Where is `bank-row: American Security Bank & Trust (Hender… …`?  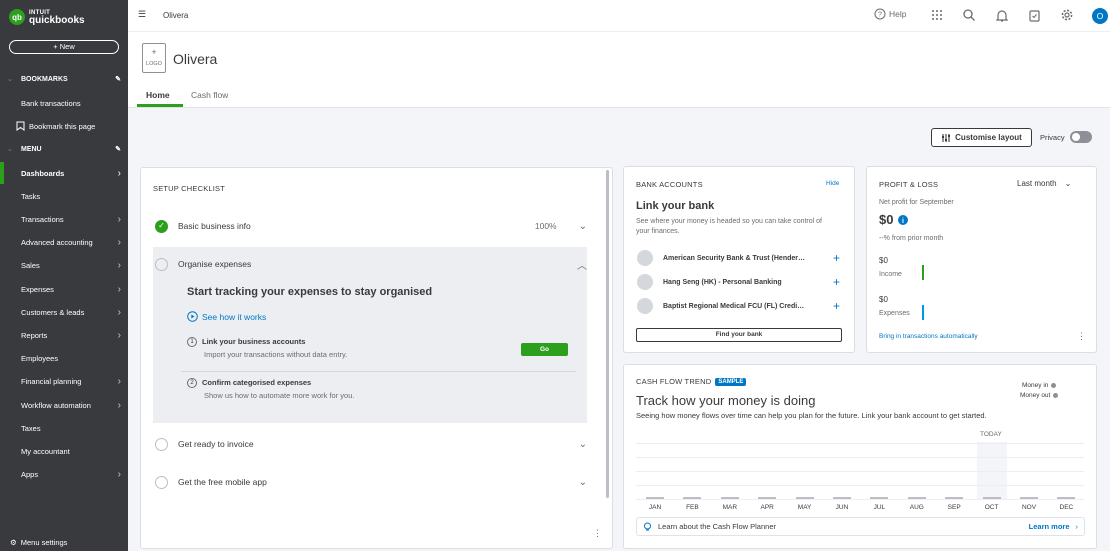 bank-row: American Security Bank & Trust (Hender… … is located at coordinates (738, 258).